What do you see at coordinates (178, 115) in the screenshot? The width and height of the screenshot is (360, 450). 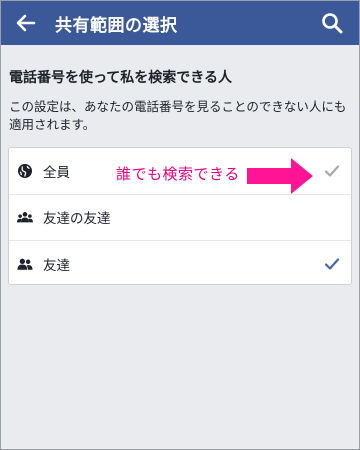 I see `section-description: この設定は、あなたの電話番号を見ることのできない人にも適用されます。` at bounding box center [178, 115].